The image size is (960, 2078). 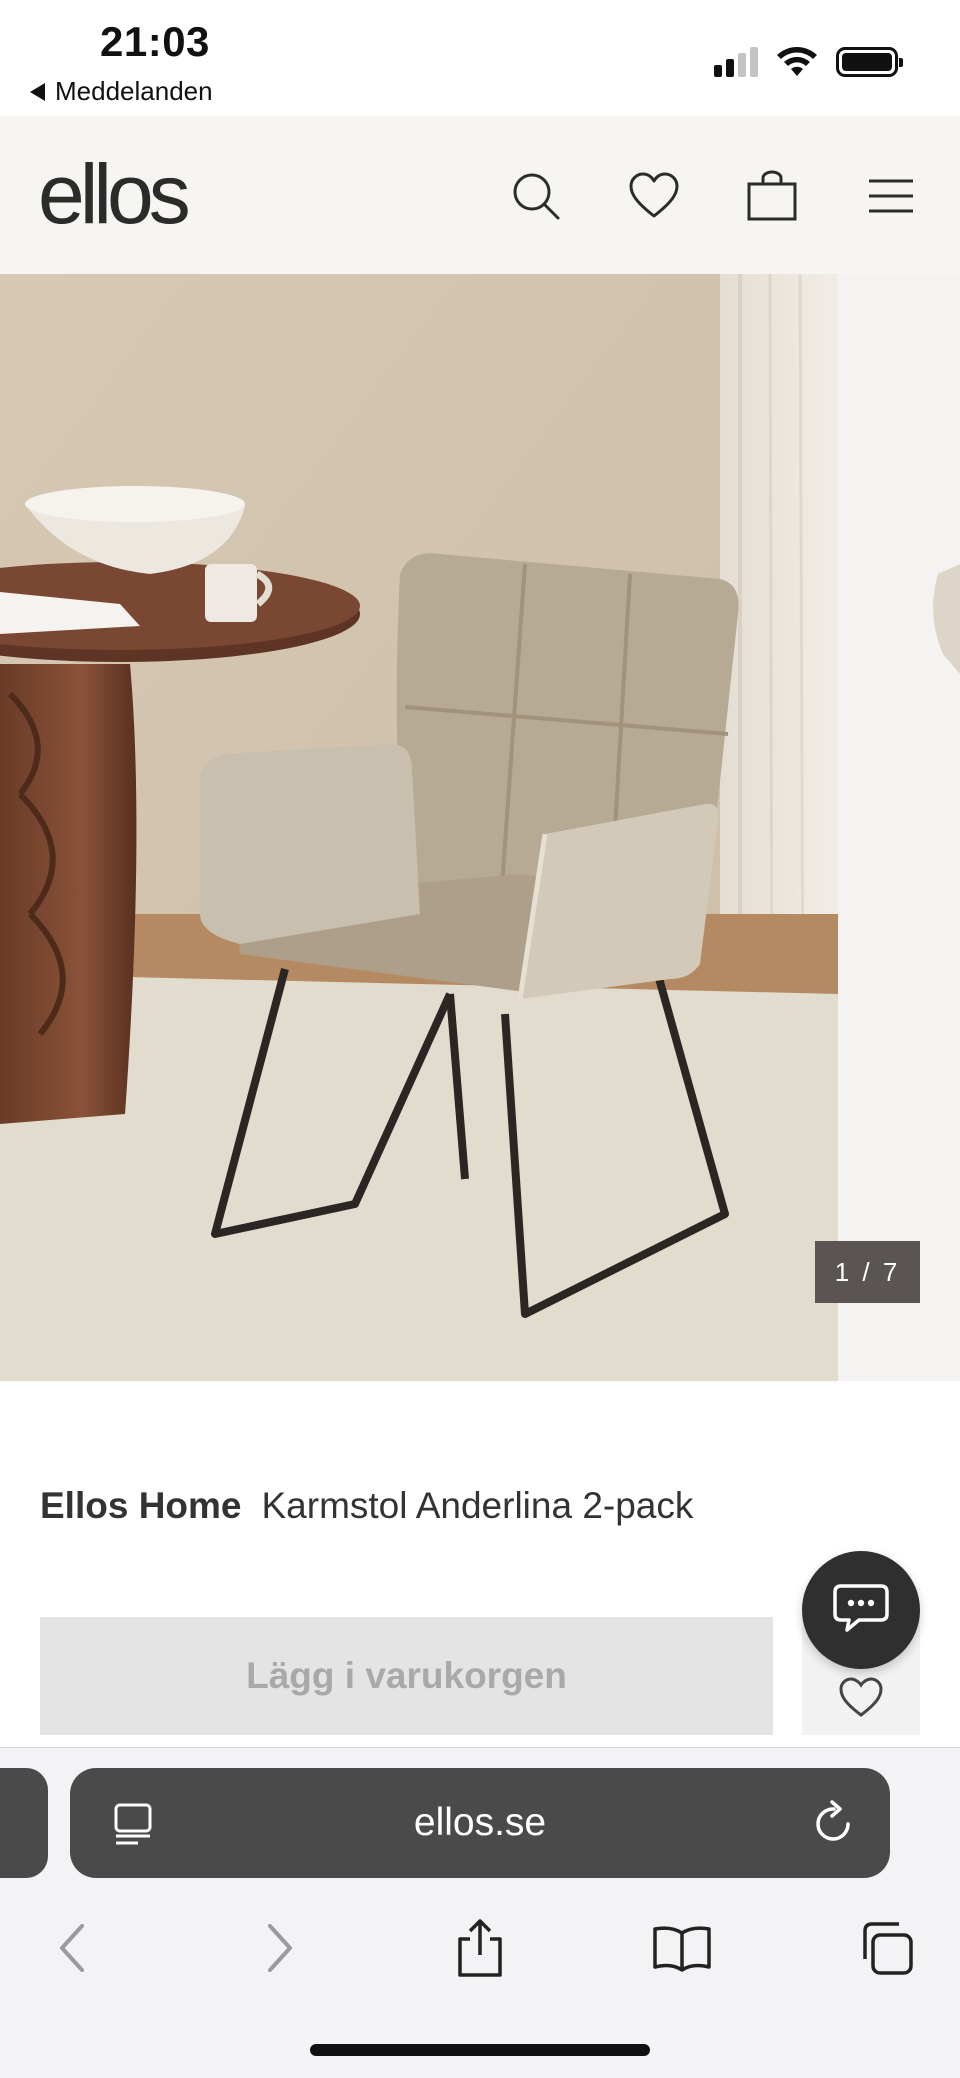 I want to click on back-triangle-icon, so click(x=37, y=91).